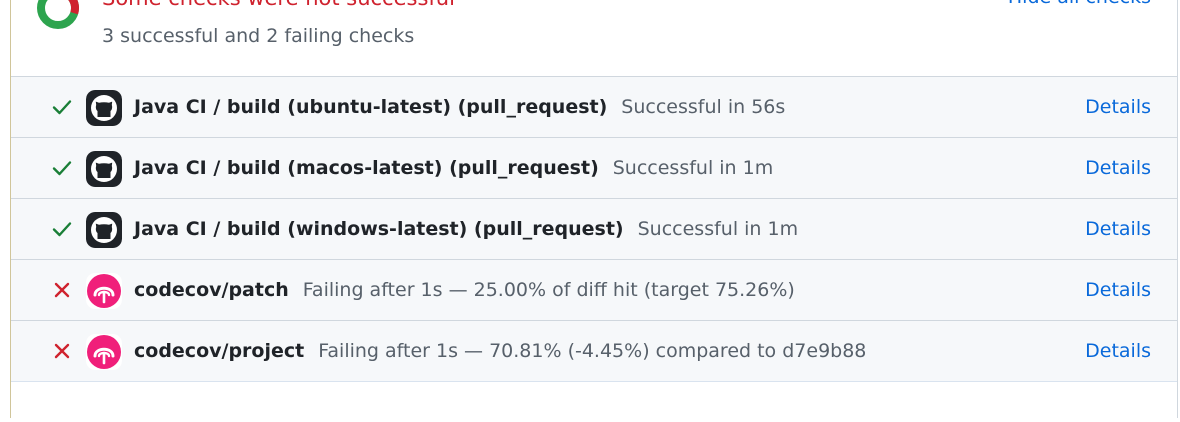 The width and height of the screenshot is (1180, 422). What do you see at coordinates (219, 351) in the screenshot?
I see `check-name: codecov/project` at bounding box center [219, 351].